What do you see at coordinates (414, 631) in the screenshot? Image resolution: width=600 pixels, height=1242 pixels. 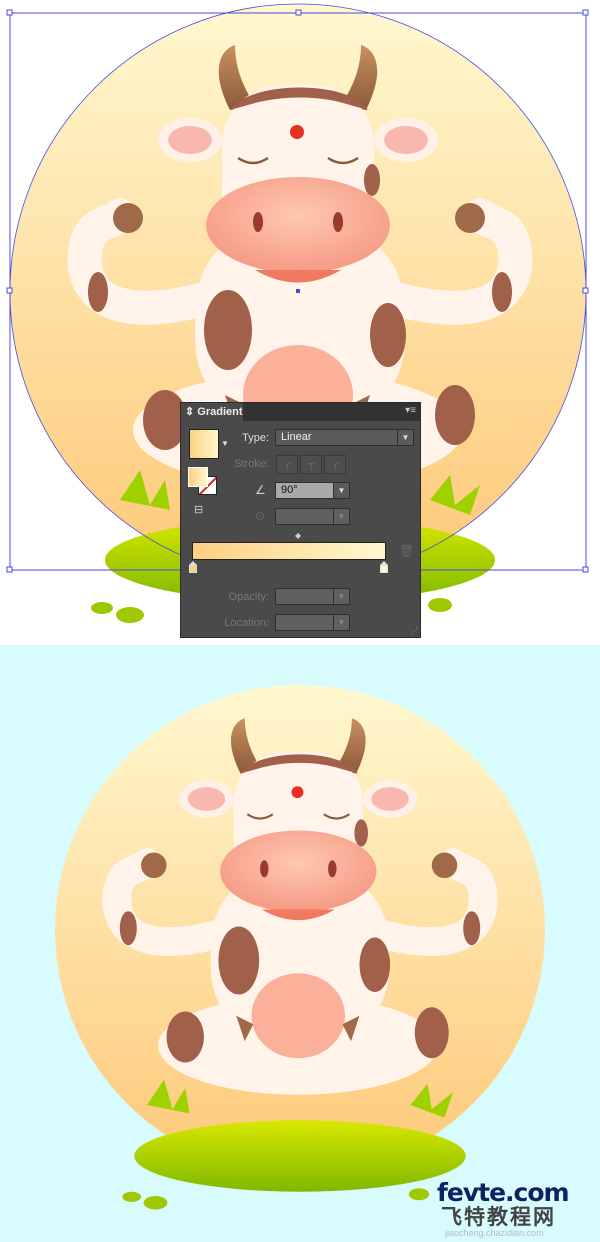 I see `resize-grip-icon: ⋰` at bounding box center [414, 631].